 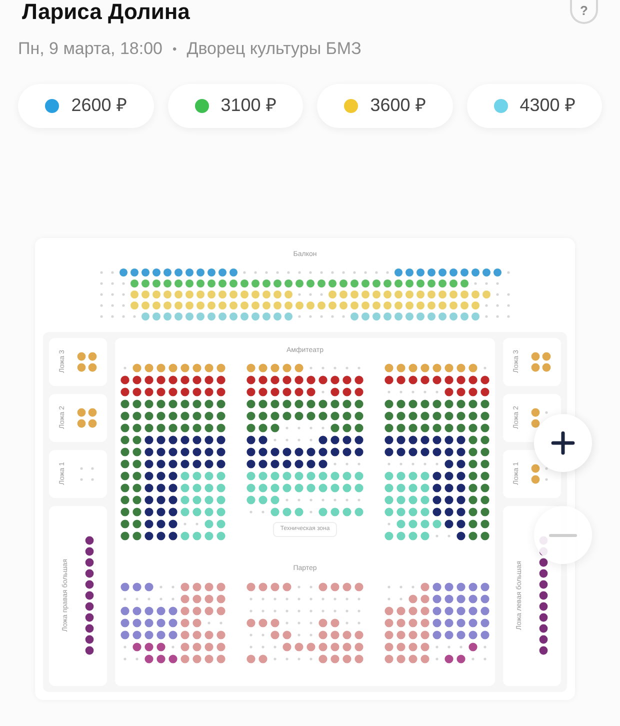 I want to click on minus-icon, so click(x=563, y=535).